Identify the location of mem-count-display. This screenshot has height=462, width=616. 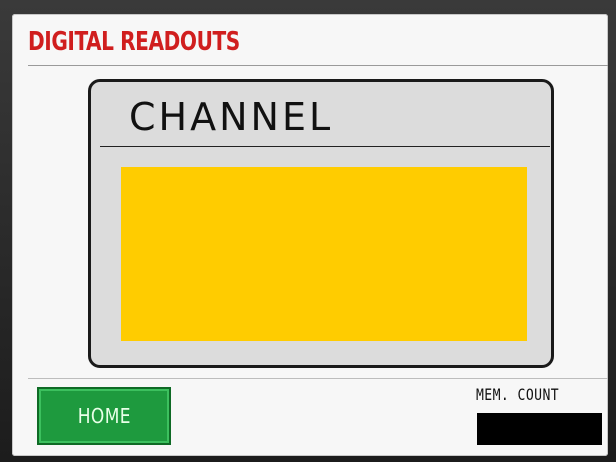
(539, 429).